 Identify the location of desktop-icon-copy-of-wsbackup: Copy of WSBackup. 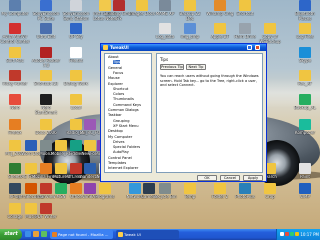
(270, 34).